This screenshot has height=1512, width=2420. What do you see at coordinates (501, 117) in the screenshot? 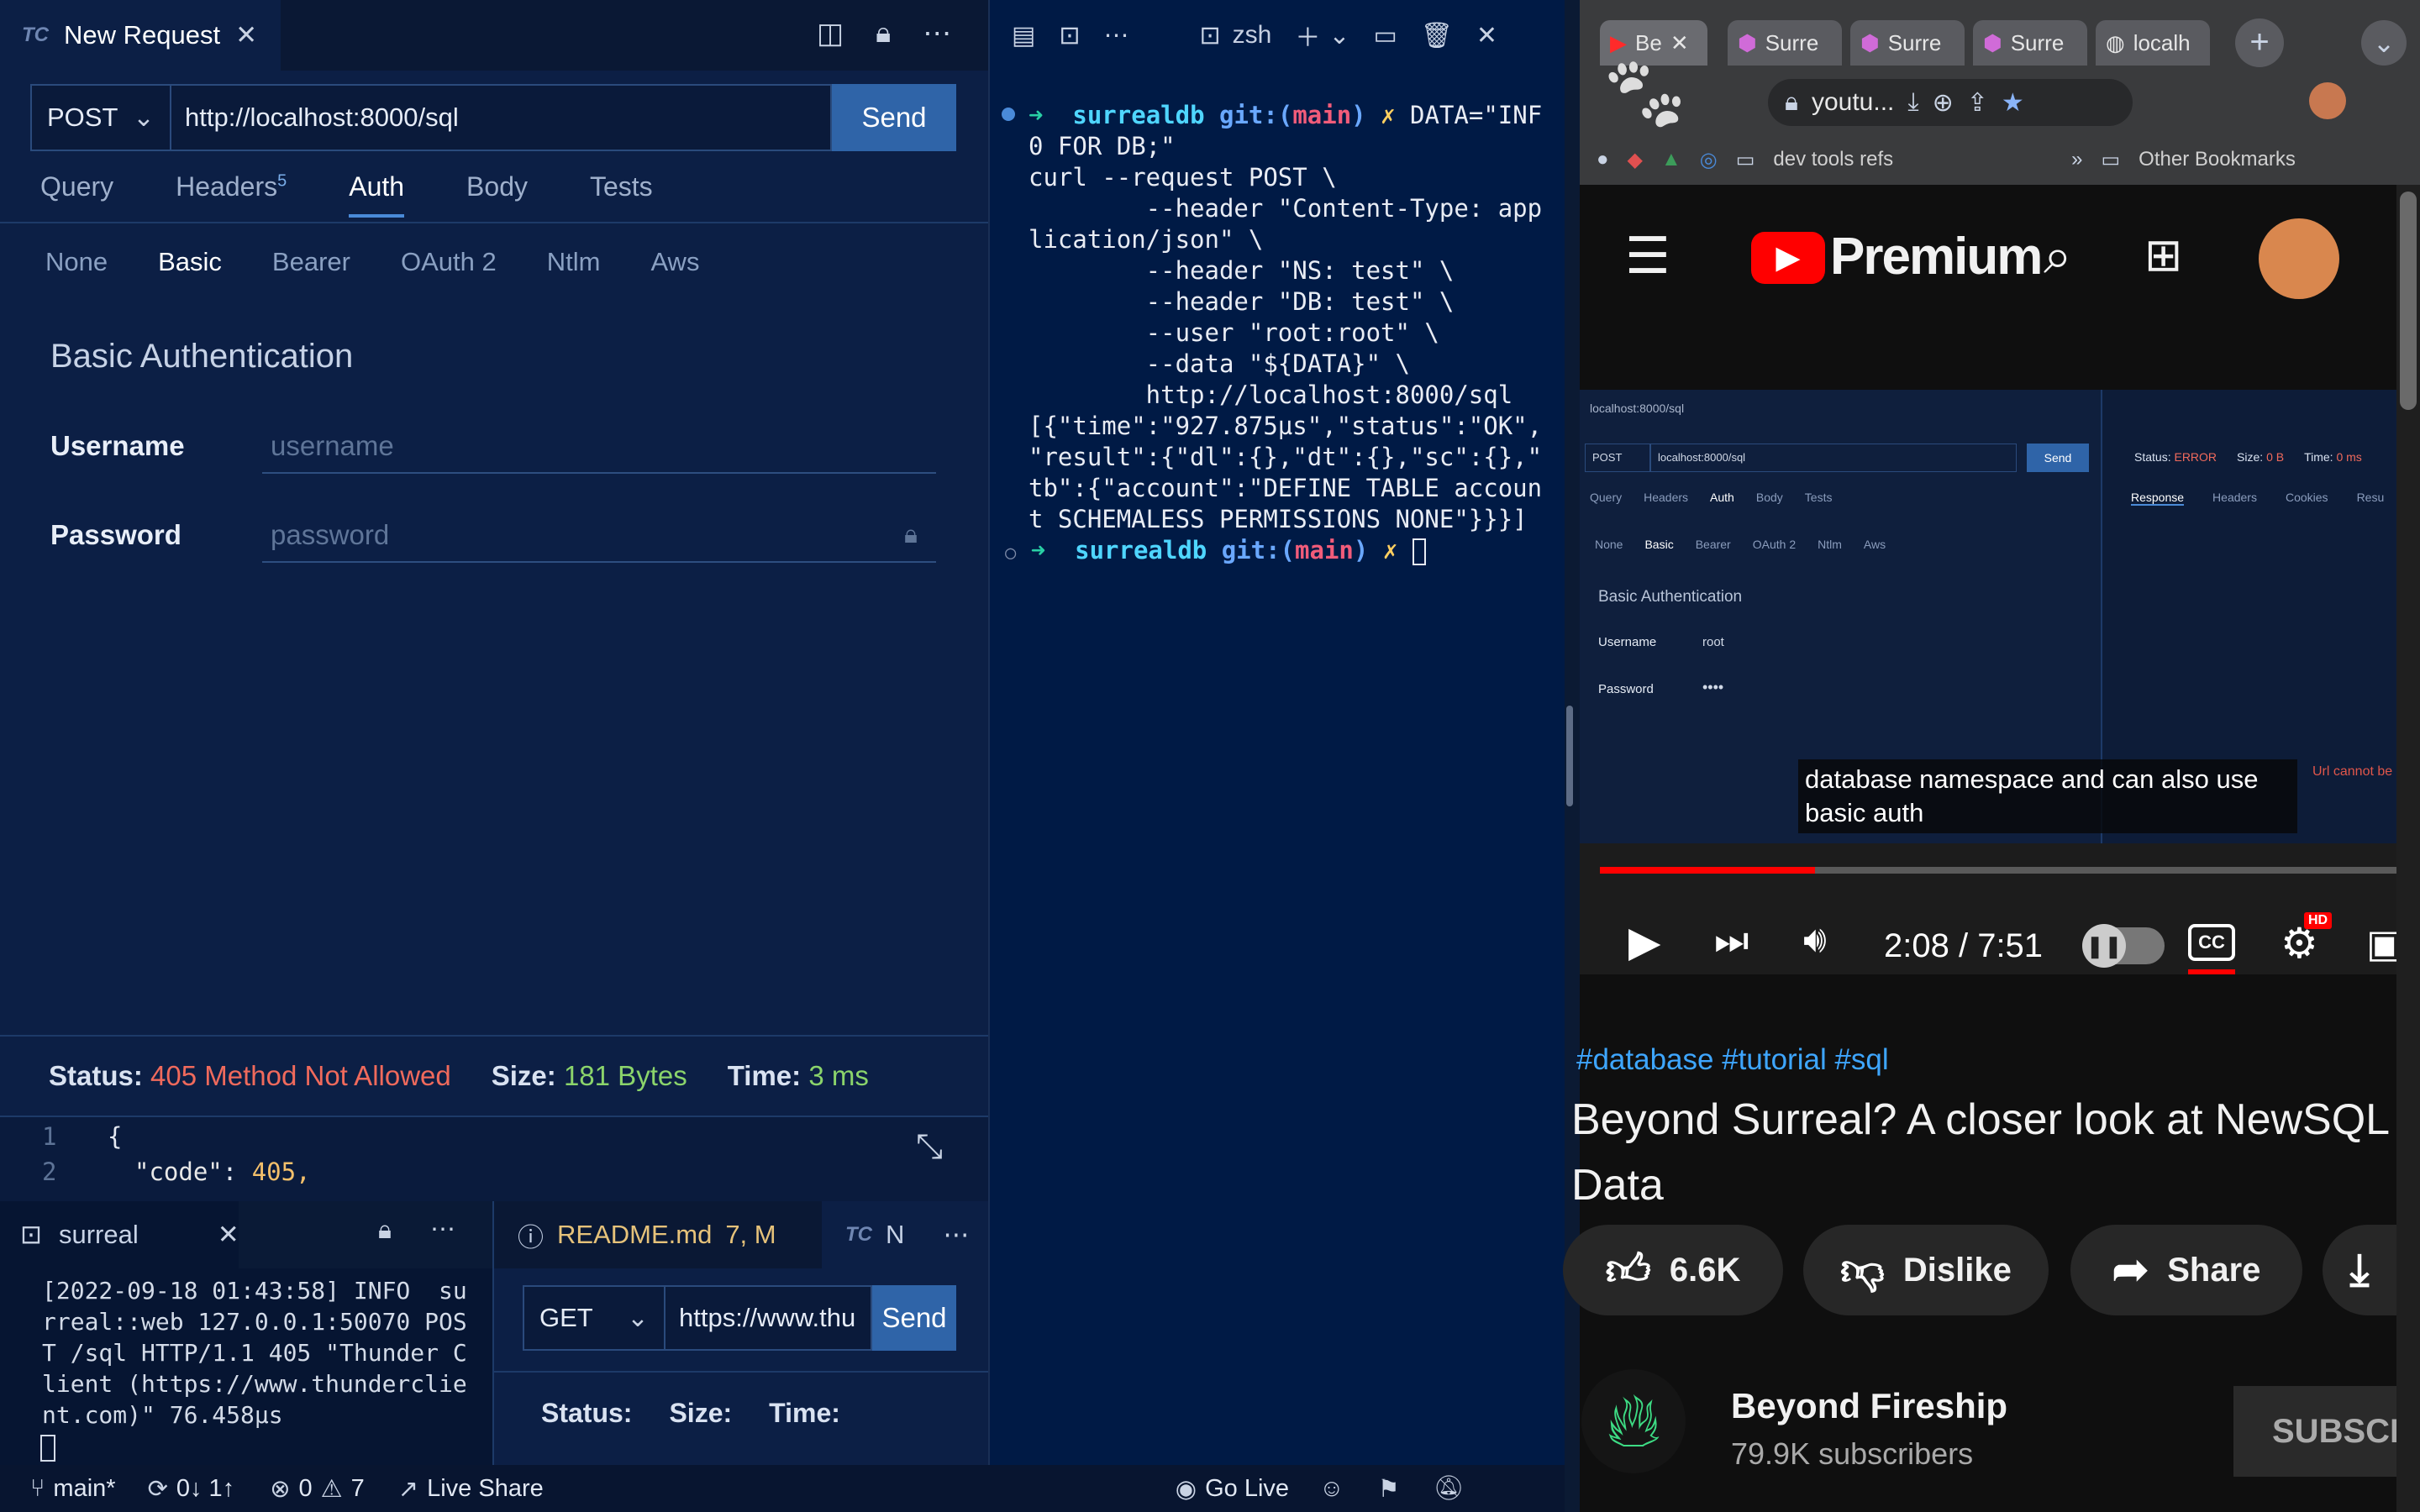
I see `url-input: http://localhost:8000/sql` at bounding box center [501, 117].